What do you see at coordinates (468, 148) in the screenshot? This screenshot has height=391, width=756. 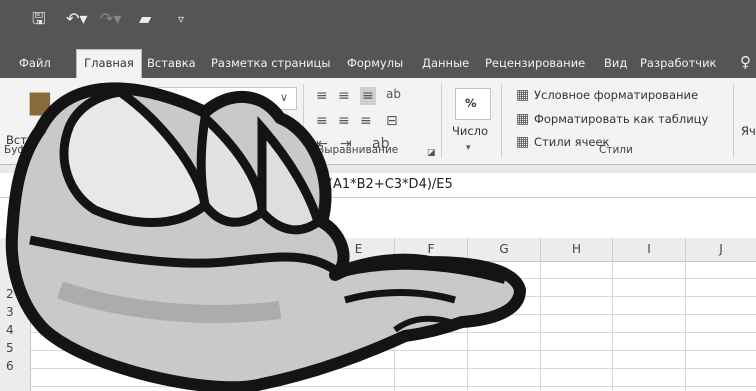 I see `number-dropdown-icon: ▾` at bounding box center [468, 148].